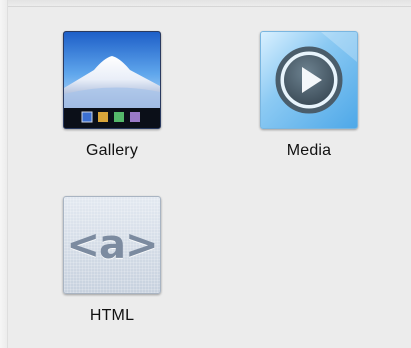  What do you see at coordinates (112, 150) in the screenshot?
I see `gallery-label: Gallery` at bounding box center [112, 150].